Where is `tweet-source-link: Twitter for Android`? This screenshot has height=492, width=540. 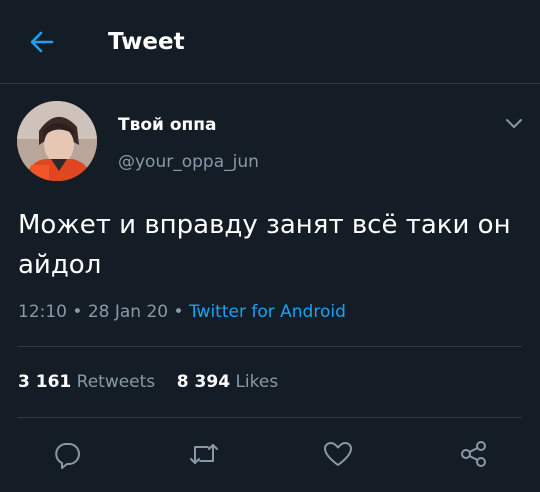 tweet-source-link: Twitter for Android is located at coordinates (267, 312).